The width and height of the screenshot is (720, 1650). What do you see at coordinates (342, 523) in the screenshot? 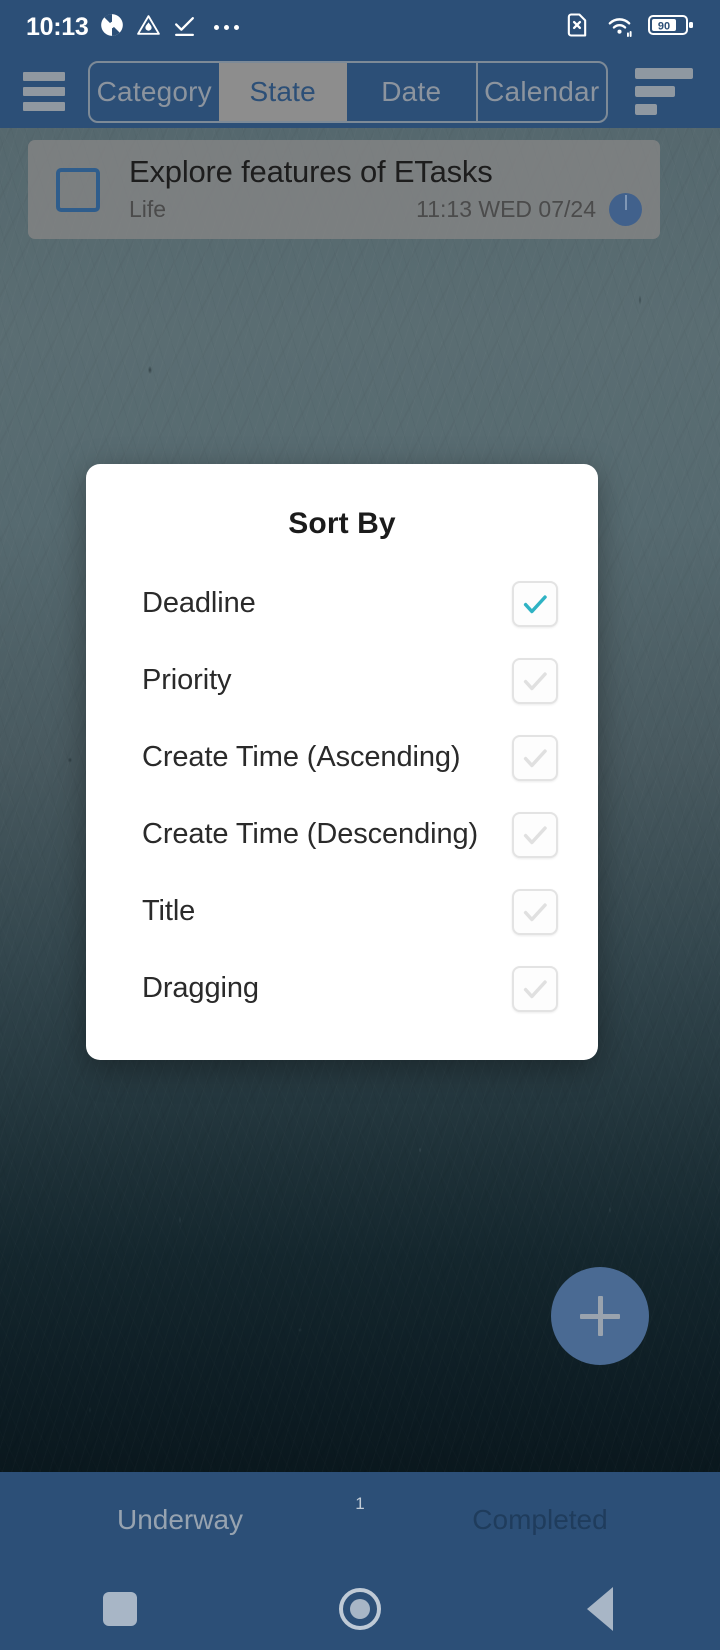
I see `dialog-title: Sort By` at bounding box center [342, 523].